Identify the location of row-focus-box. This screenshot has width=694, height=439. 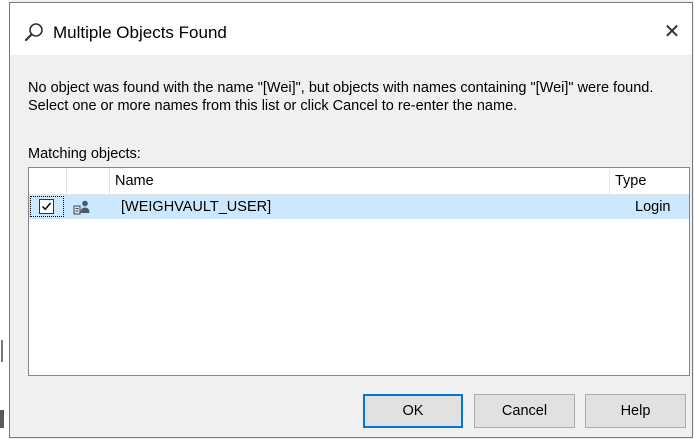
(47, 206).